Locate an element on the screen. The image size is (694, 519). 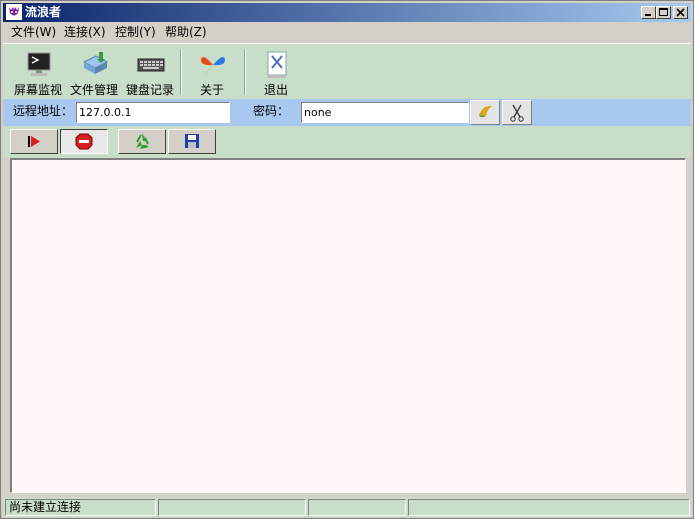
menu-bar: 文件(W) 连接(X) 控制(Y) 帮助(Z) is located at coordinates (347, 32).